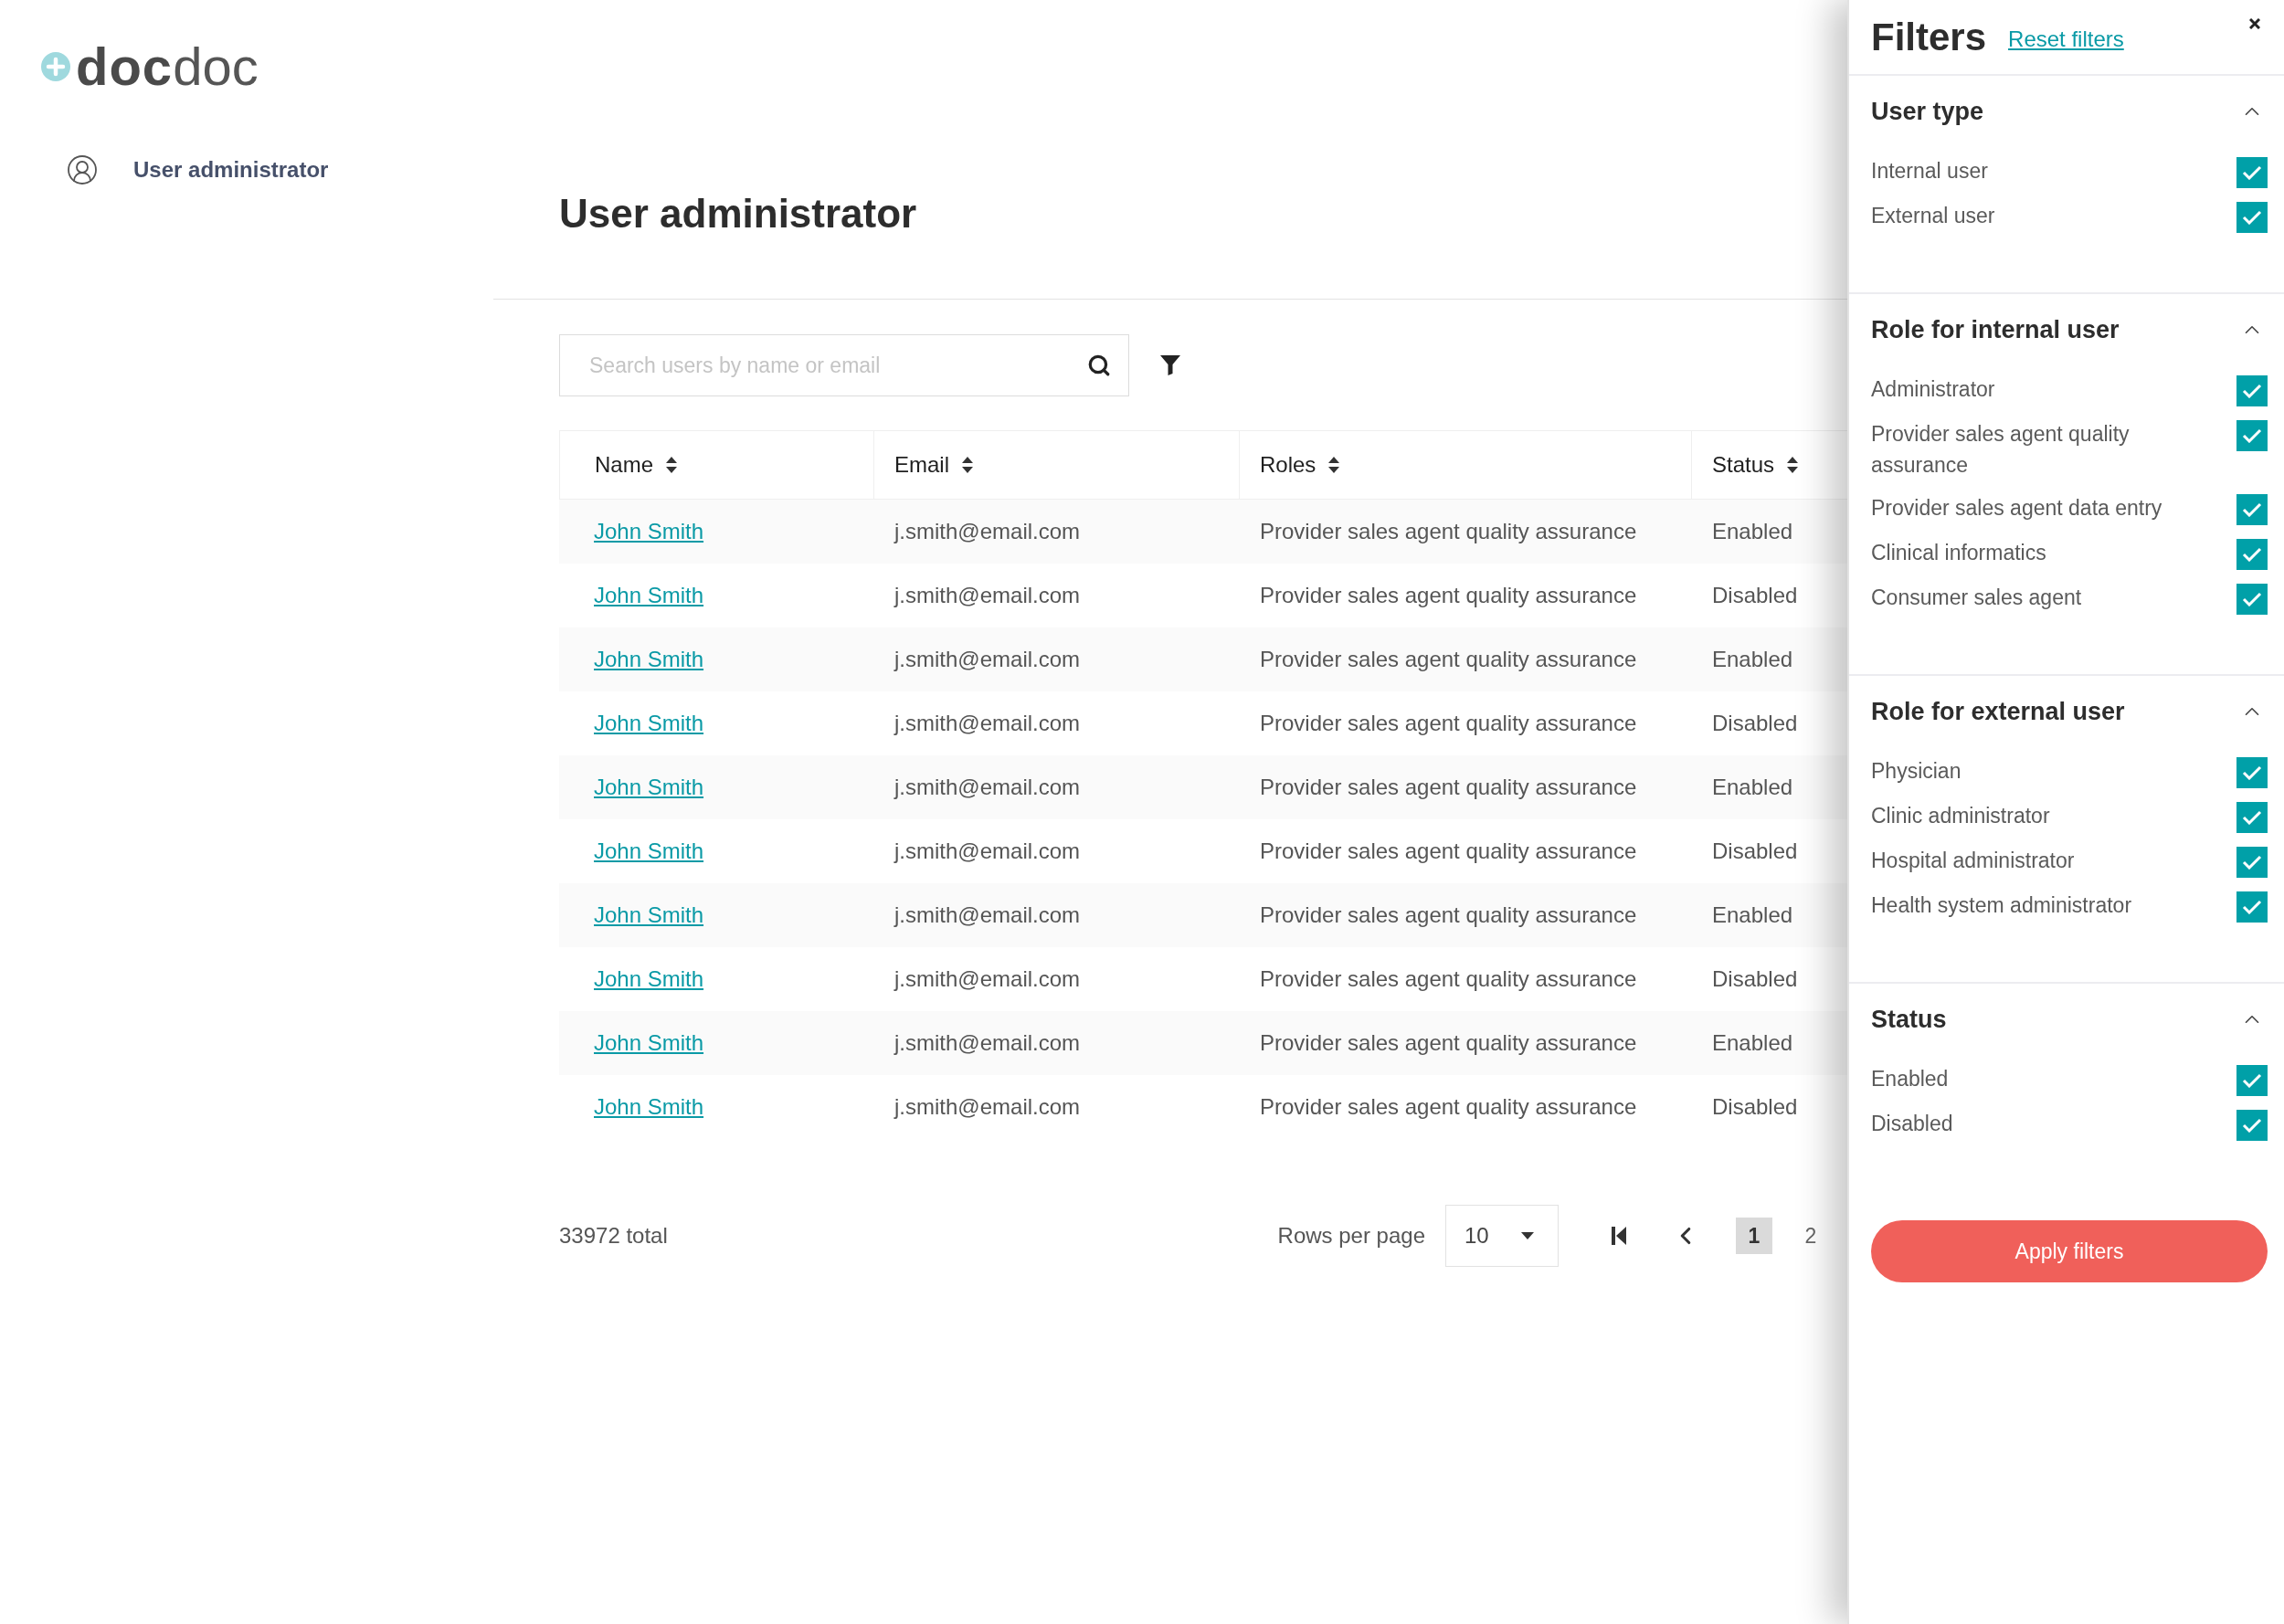  What do you see at coordinates (1958, 553) in the screenshot?
I see `option-label: Clinical informatics` at bounding box center [1958, 553].